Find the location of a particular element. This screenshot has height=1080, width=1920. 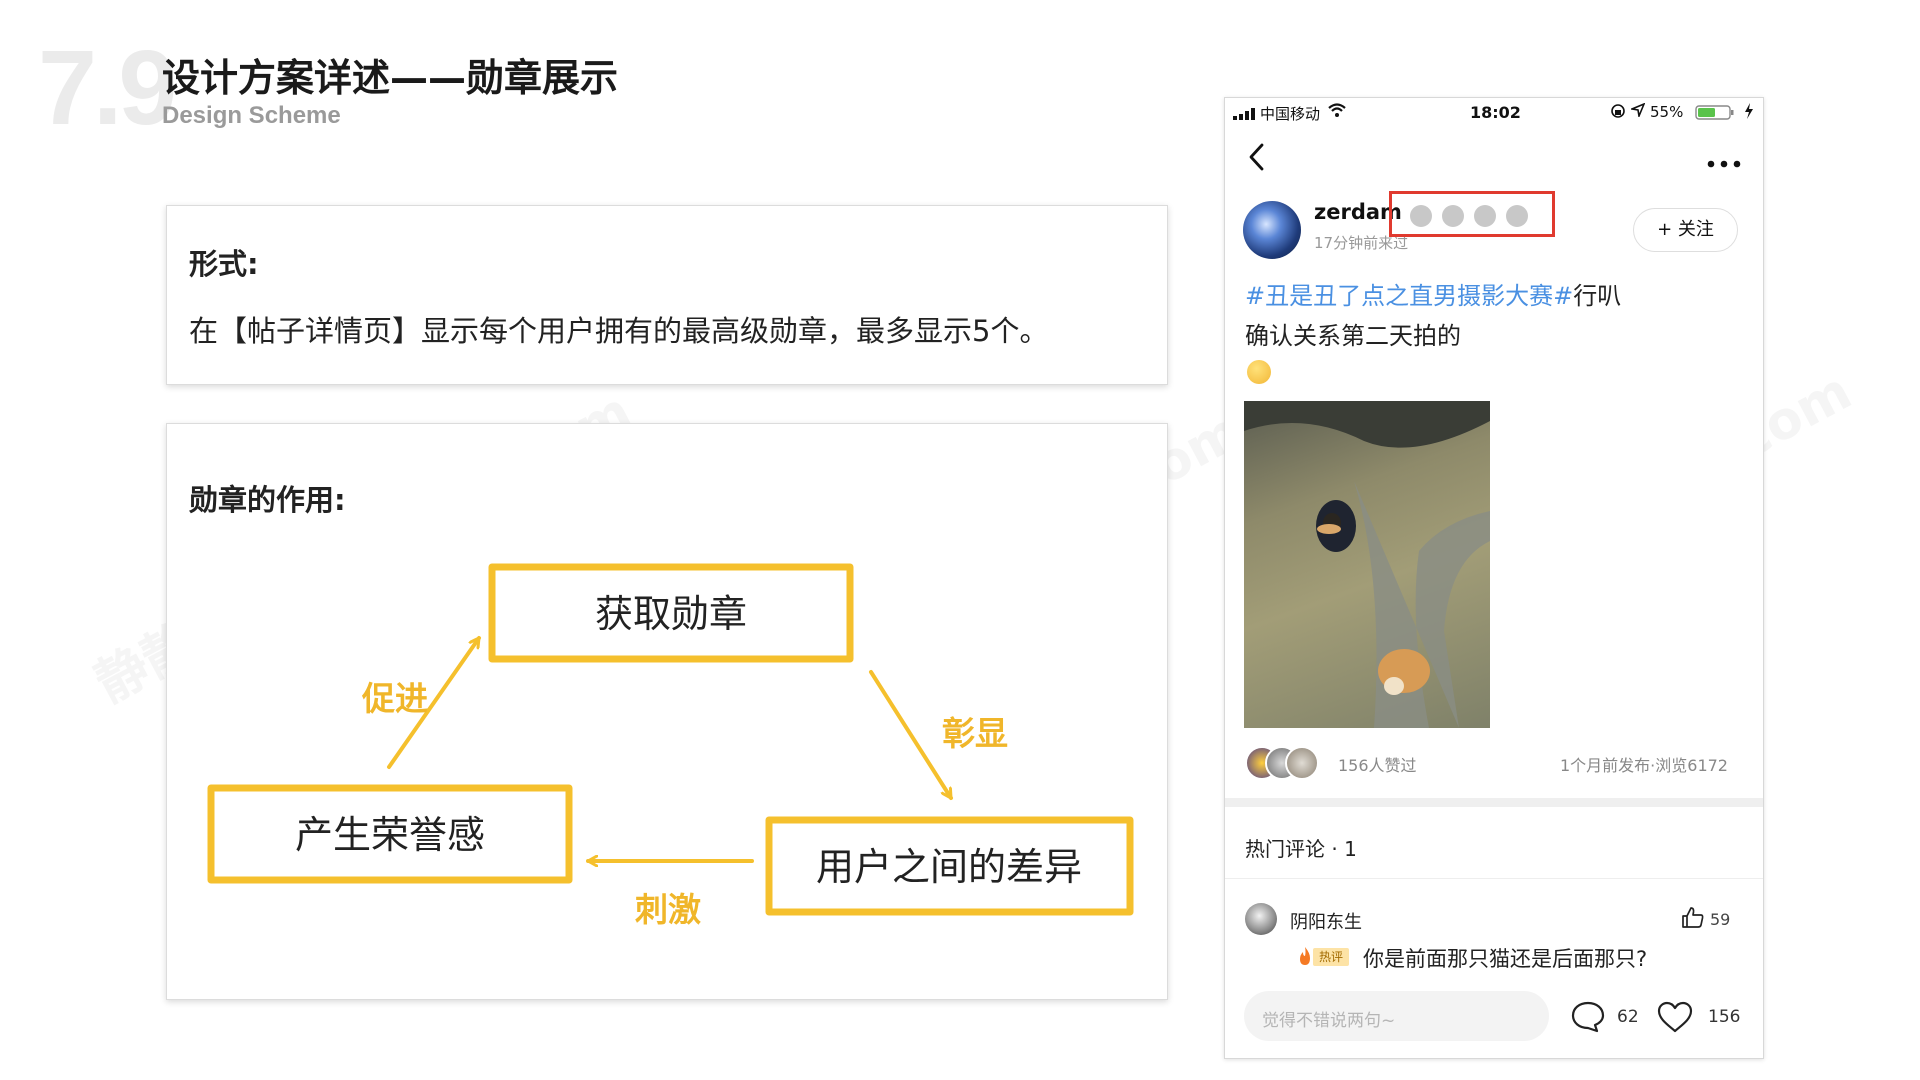

rotation-lock-icon is located at coordinates (1618, 113).